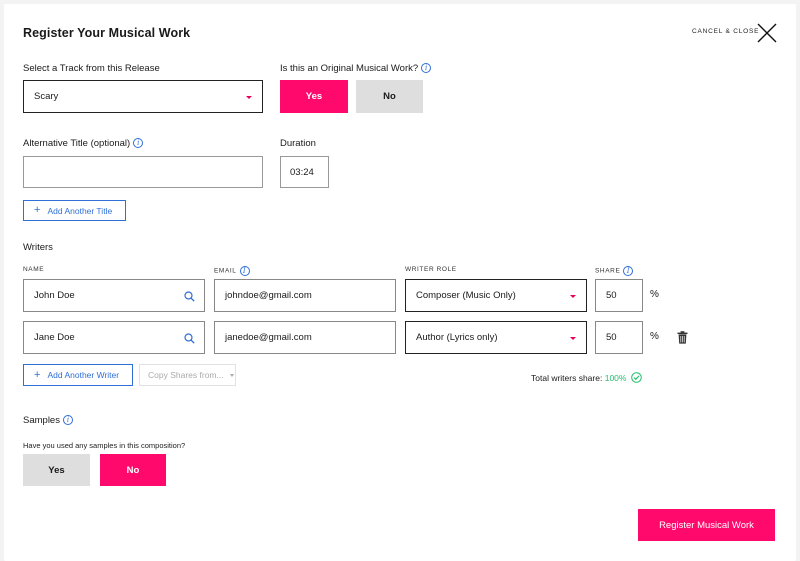 This screenshot has height=561, width=800. I want to click on column-share-header: SHARE i, so click(614, 271).